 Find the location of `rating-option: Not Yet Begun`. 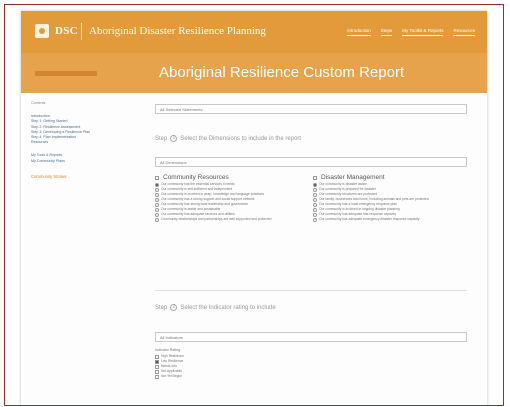

rating-option: Not Yet Begun is located at coordinates (215, 376).